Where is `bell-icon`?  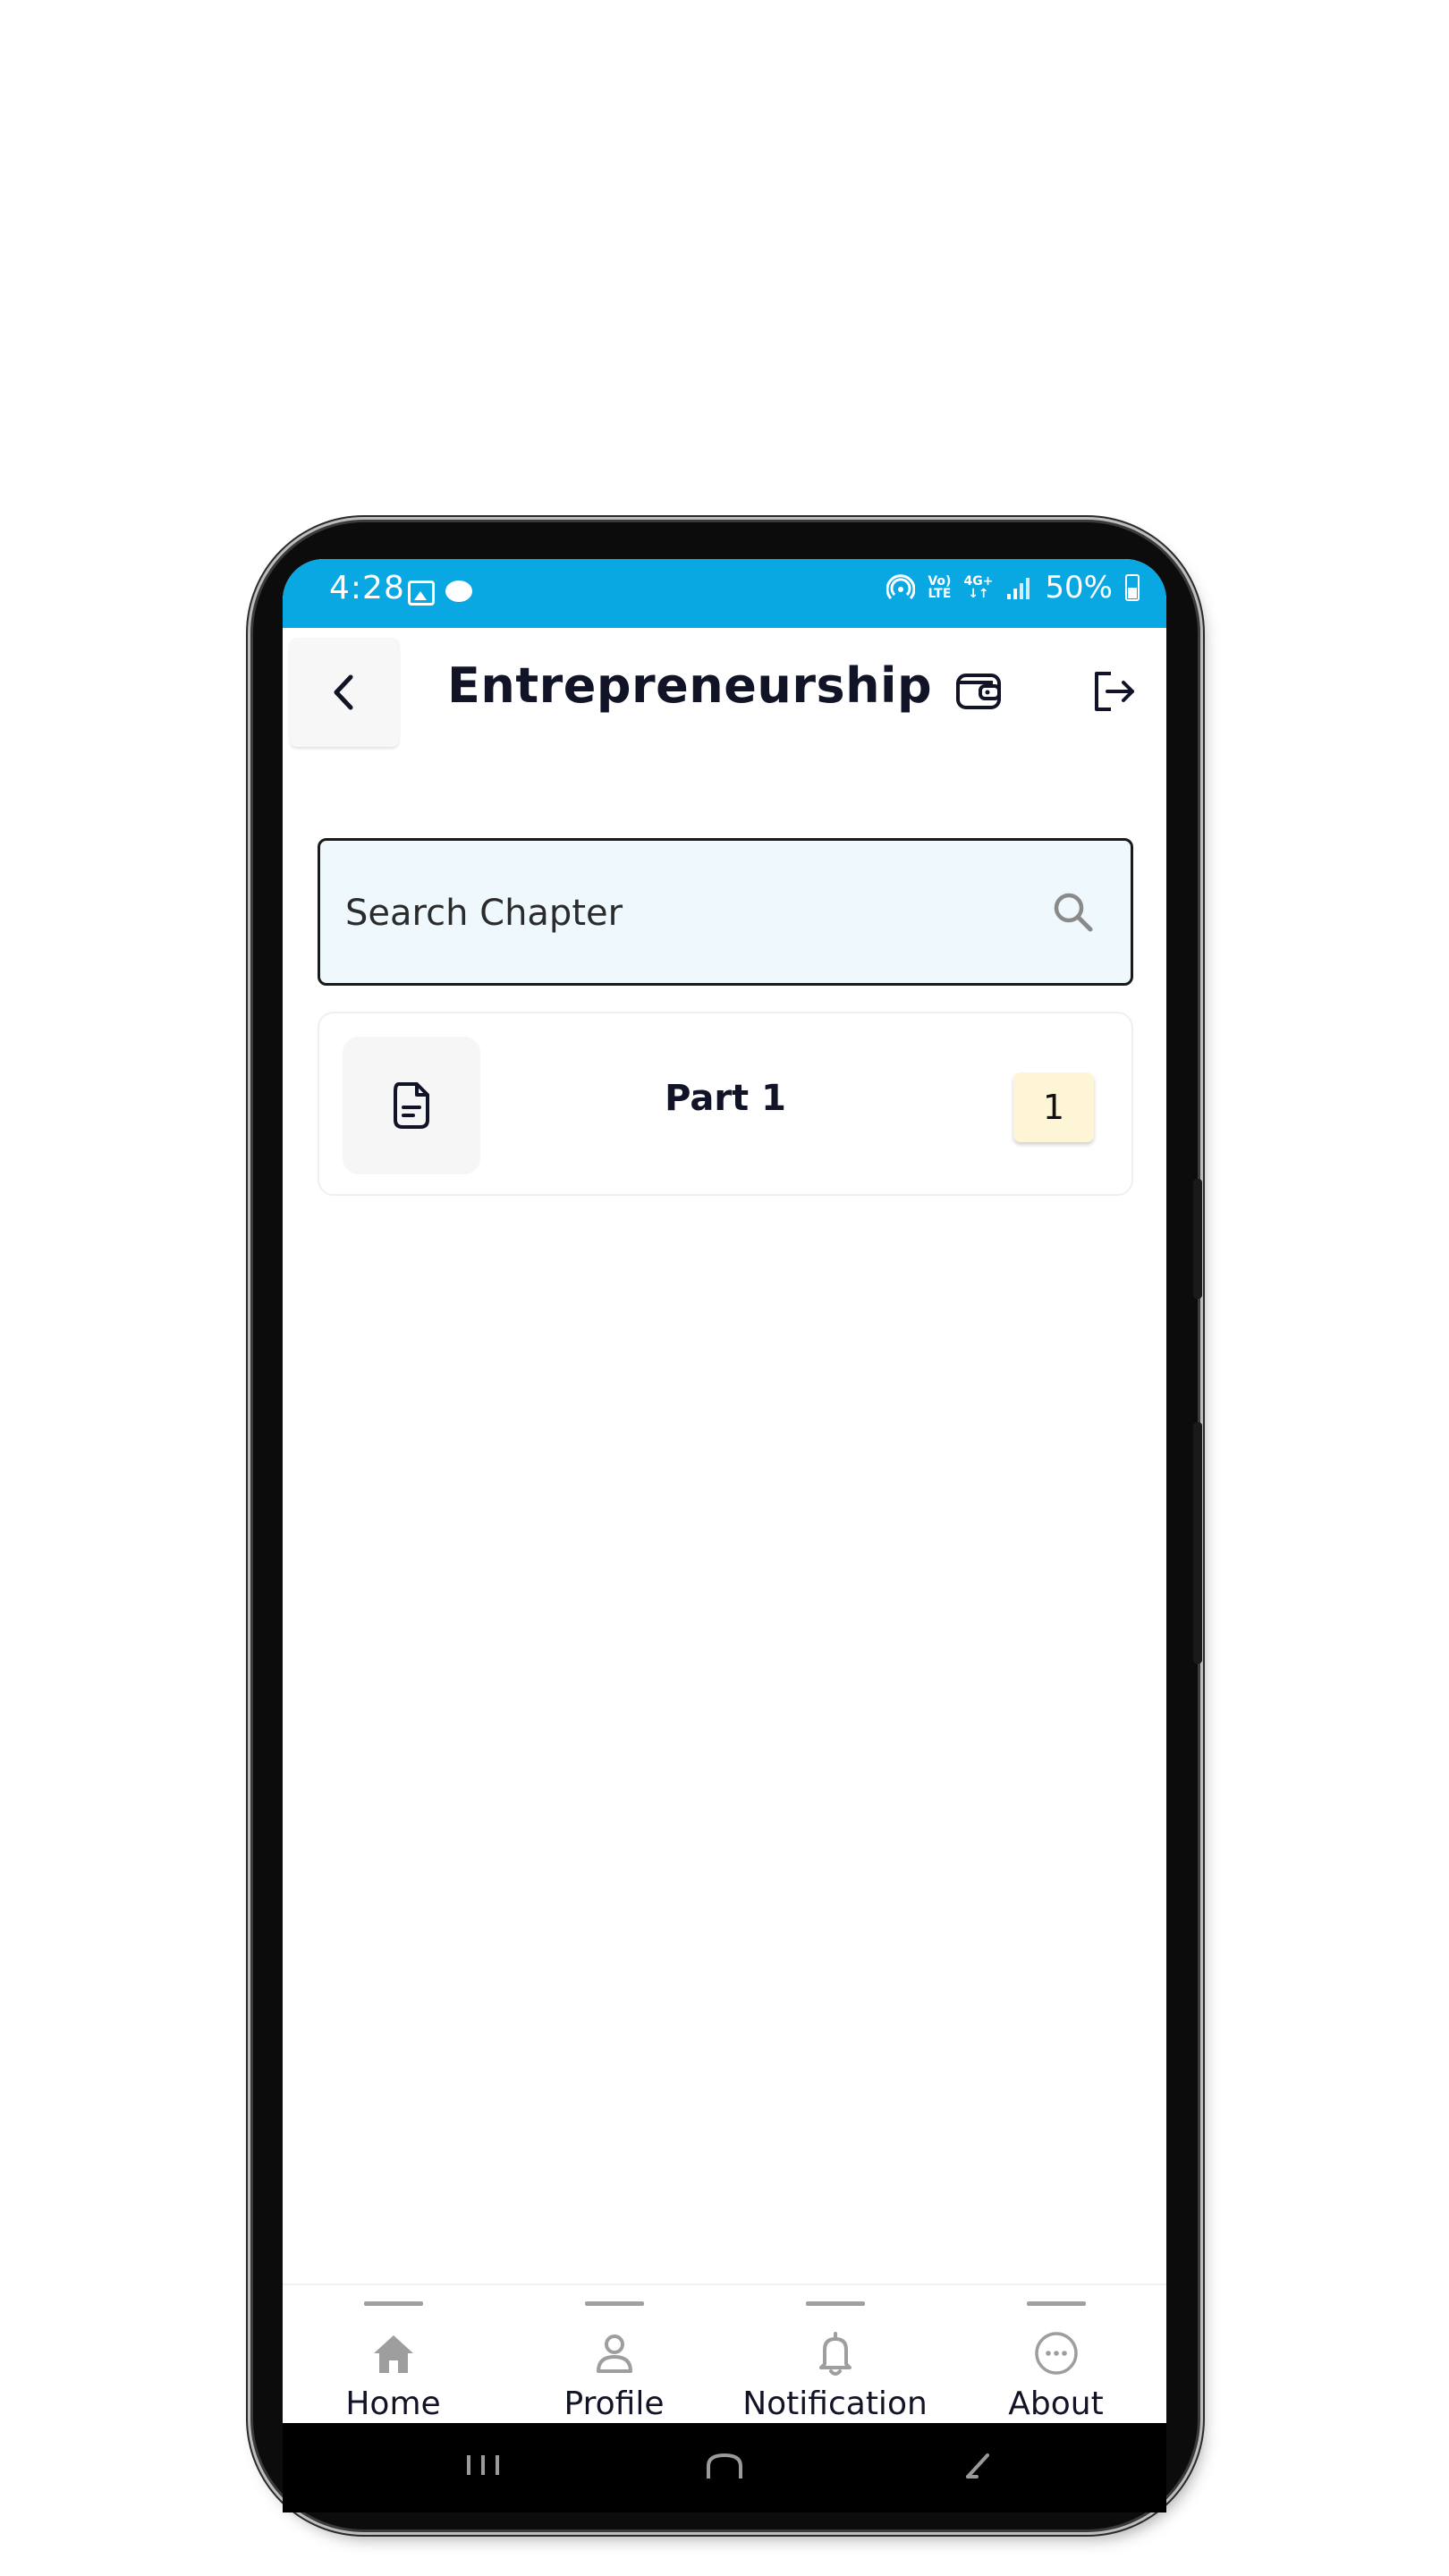 bell-icon is located at coordinates (835, 2354).